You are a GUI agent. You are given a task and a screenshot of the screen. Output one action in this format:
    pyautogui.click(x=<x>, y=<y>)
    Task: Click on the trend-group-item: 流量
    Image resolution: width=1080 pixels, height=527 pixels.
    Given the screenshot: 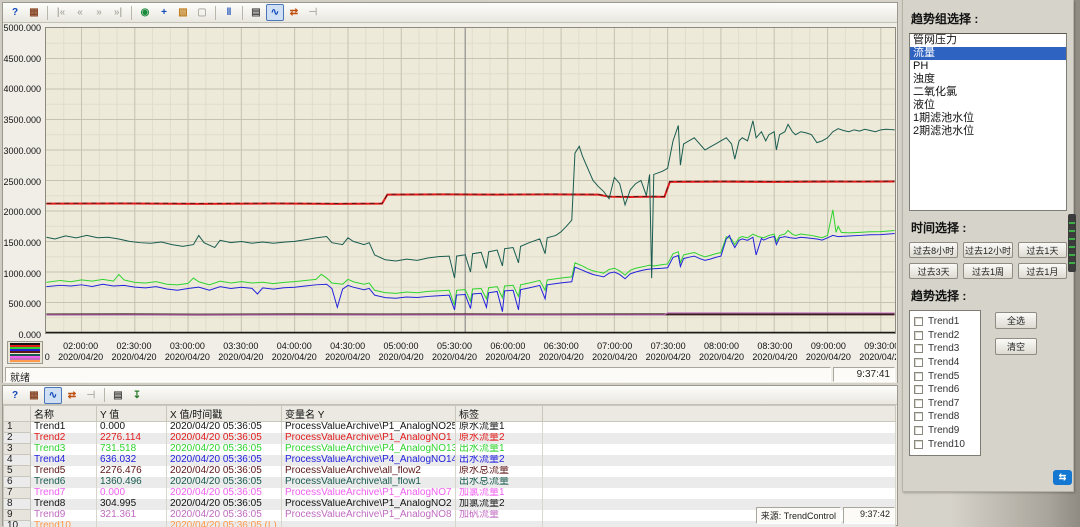 What is the action you would take?
    pyautogui.click(x=988, y=53)
    